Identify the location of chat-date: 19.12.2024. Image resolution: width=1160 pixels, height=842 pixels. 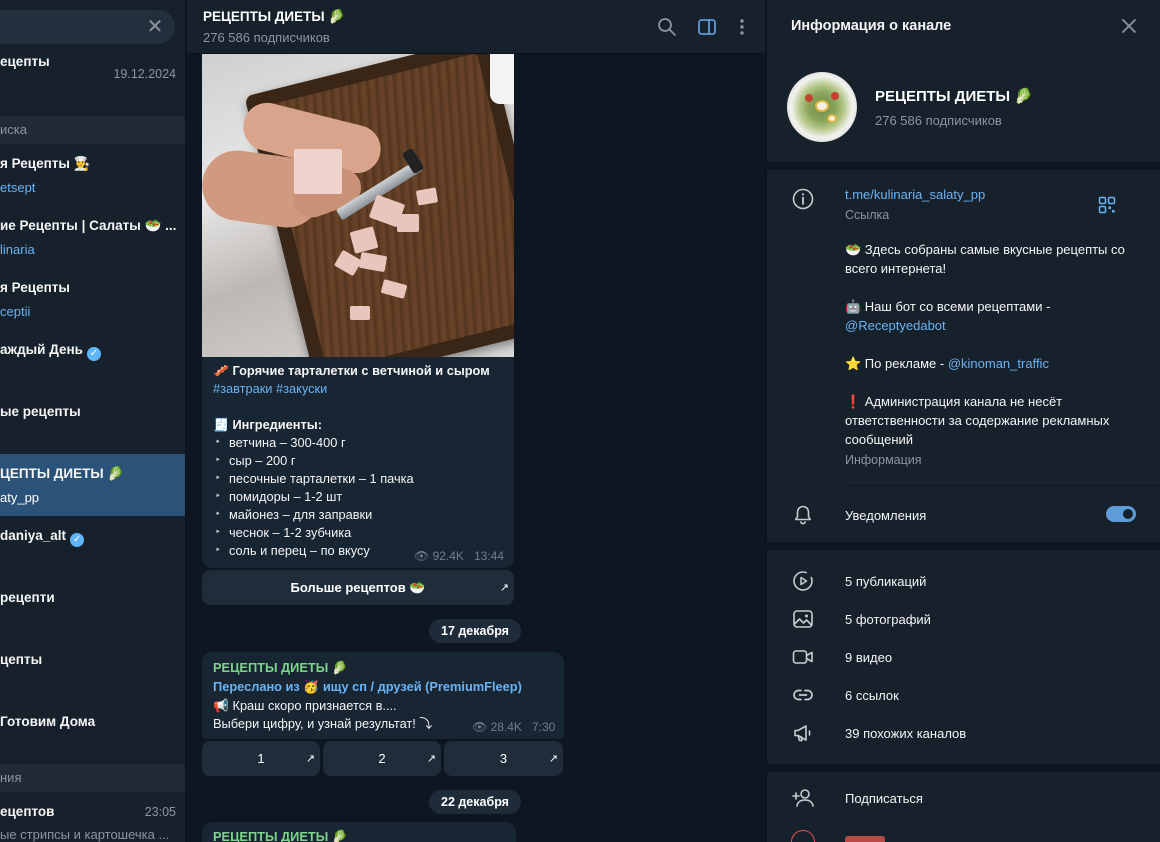
(144, 74).